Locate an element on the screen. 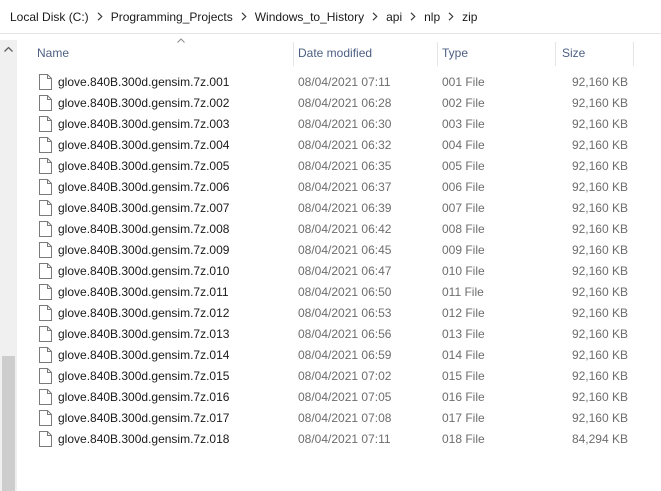 This screenshot has height=491, width=661. breadcrumb-item: Local Disk (C:) is located at coordinates (49, 17).